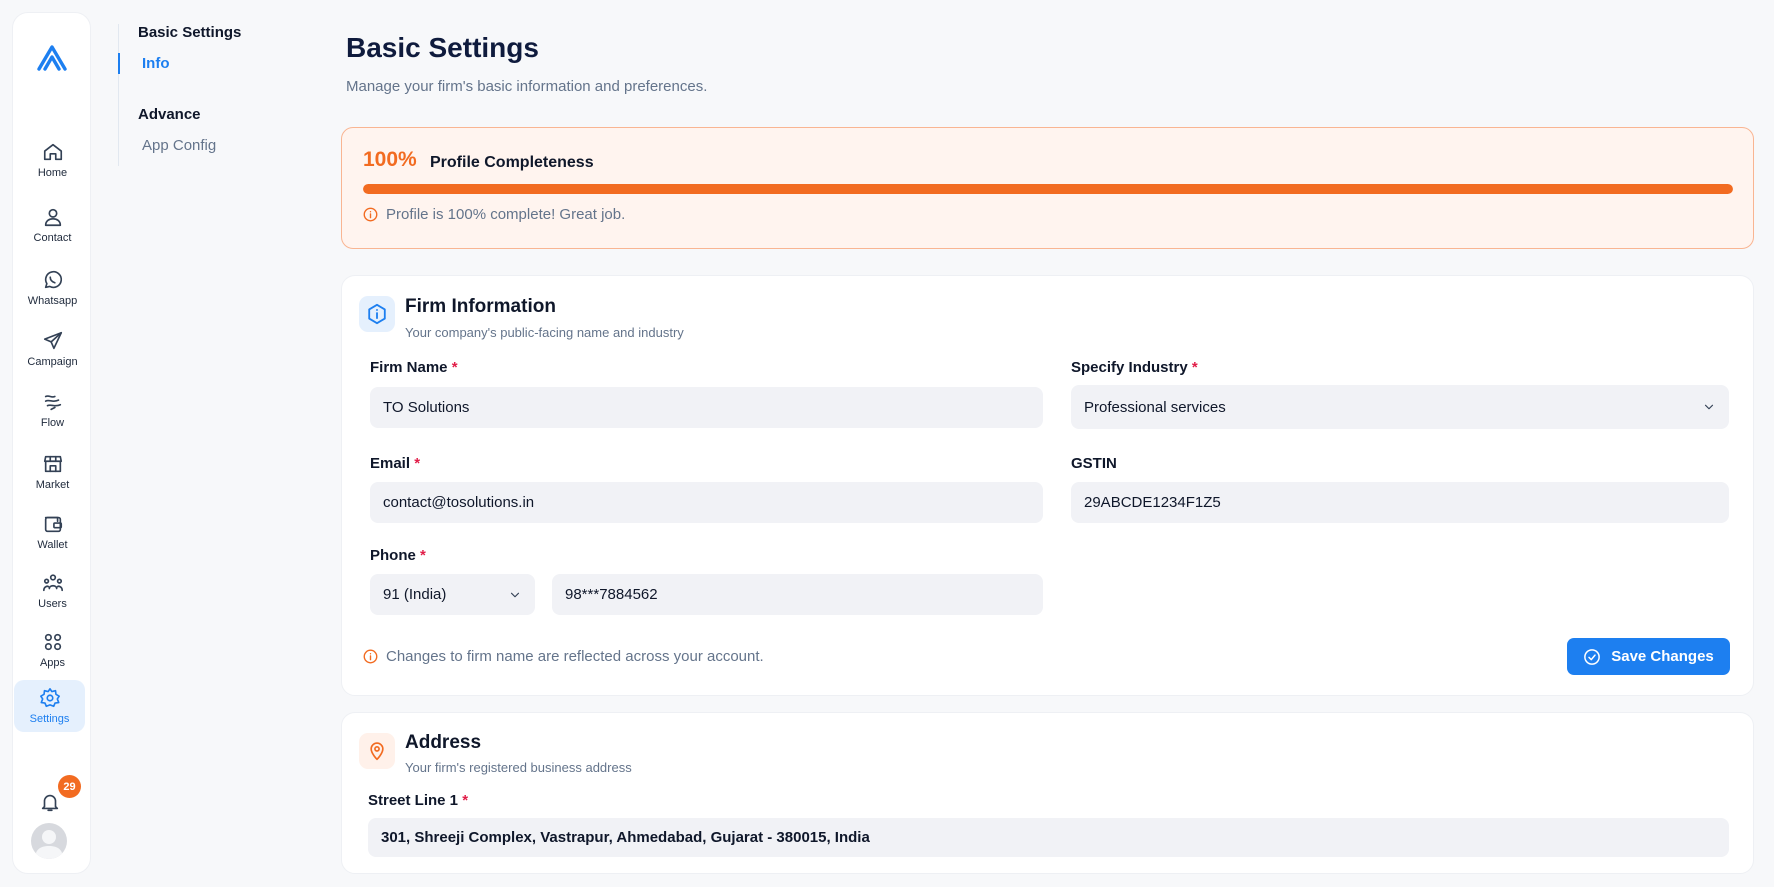 This screenshot has width=1774, height=887. I want to click on subnav-group-advance: Advance App Config, so click(208, 128).